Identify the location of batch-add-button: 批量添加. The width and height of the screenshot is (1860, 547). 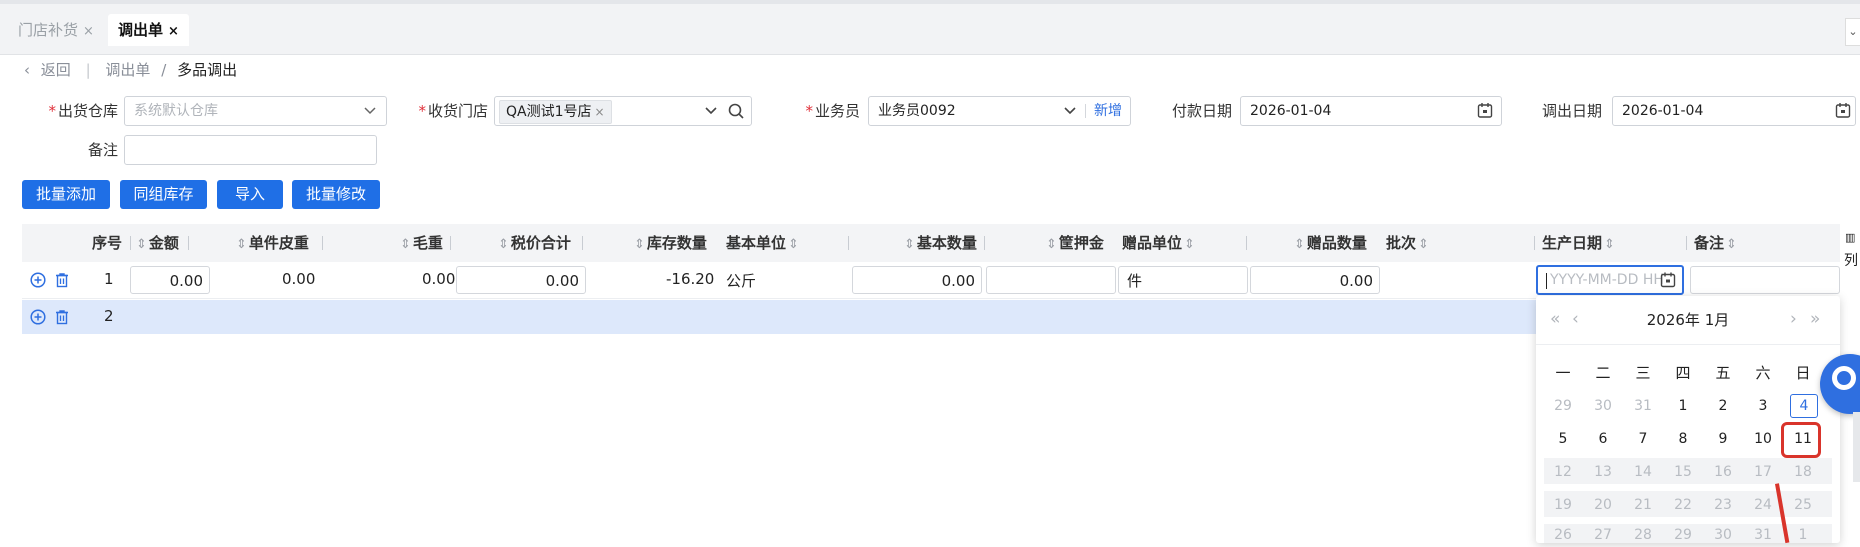
(66, 194).